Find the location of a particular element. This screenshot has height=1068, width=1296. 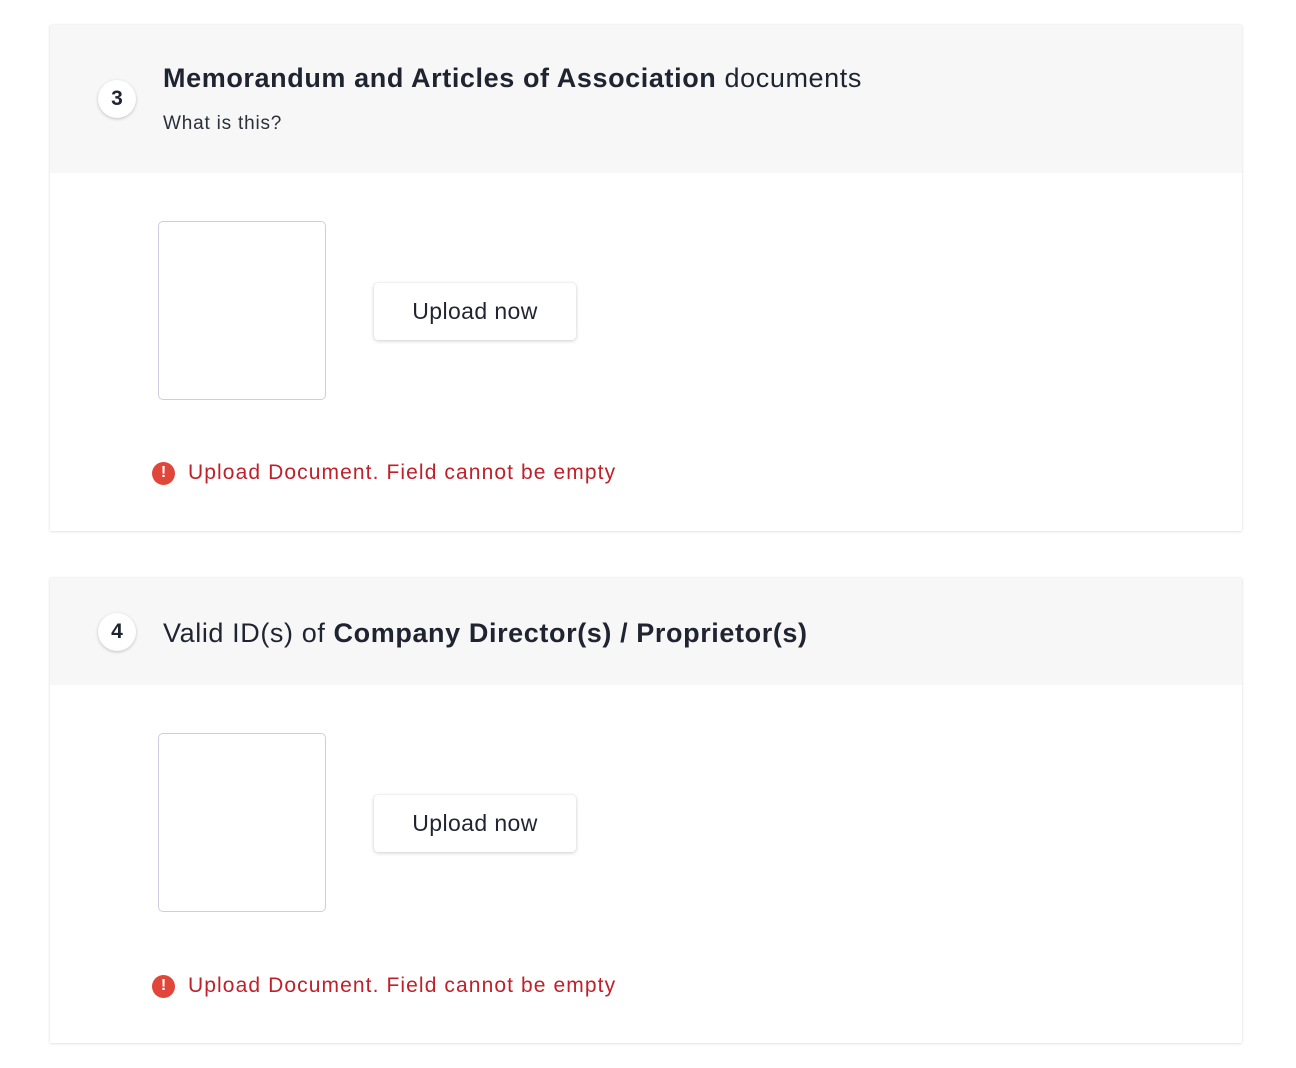

section-title-bold: Memorandum and Articles of Association is located at coordinates (440, 78).